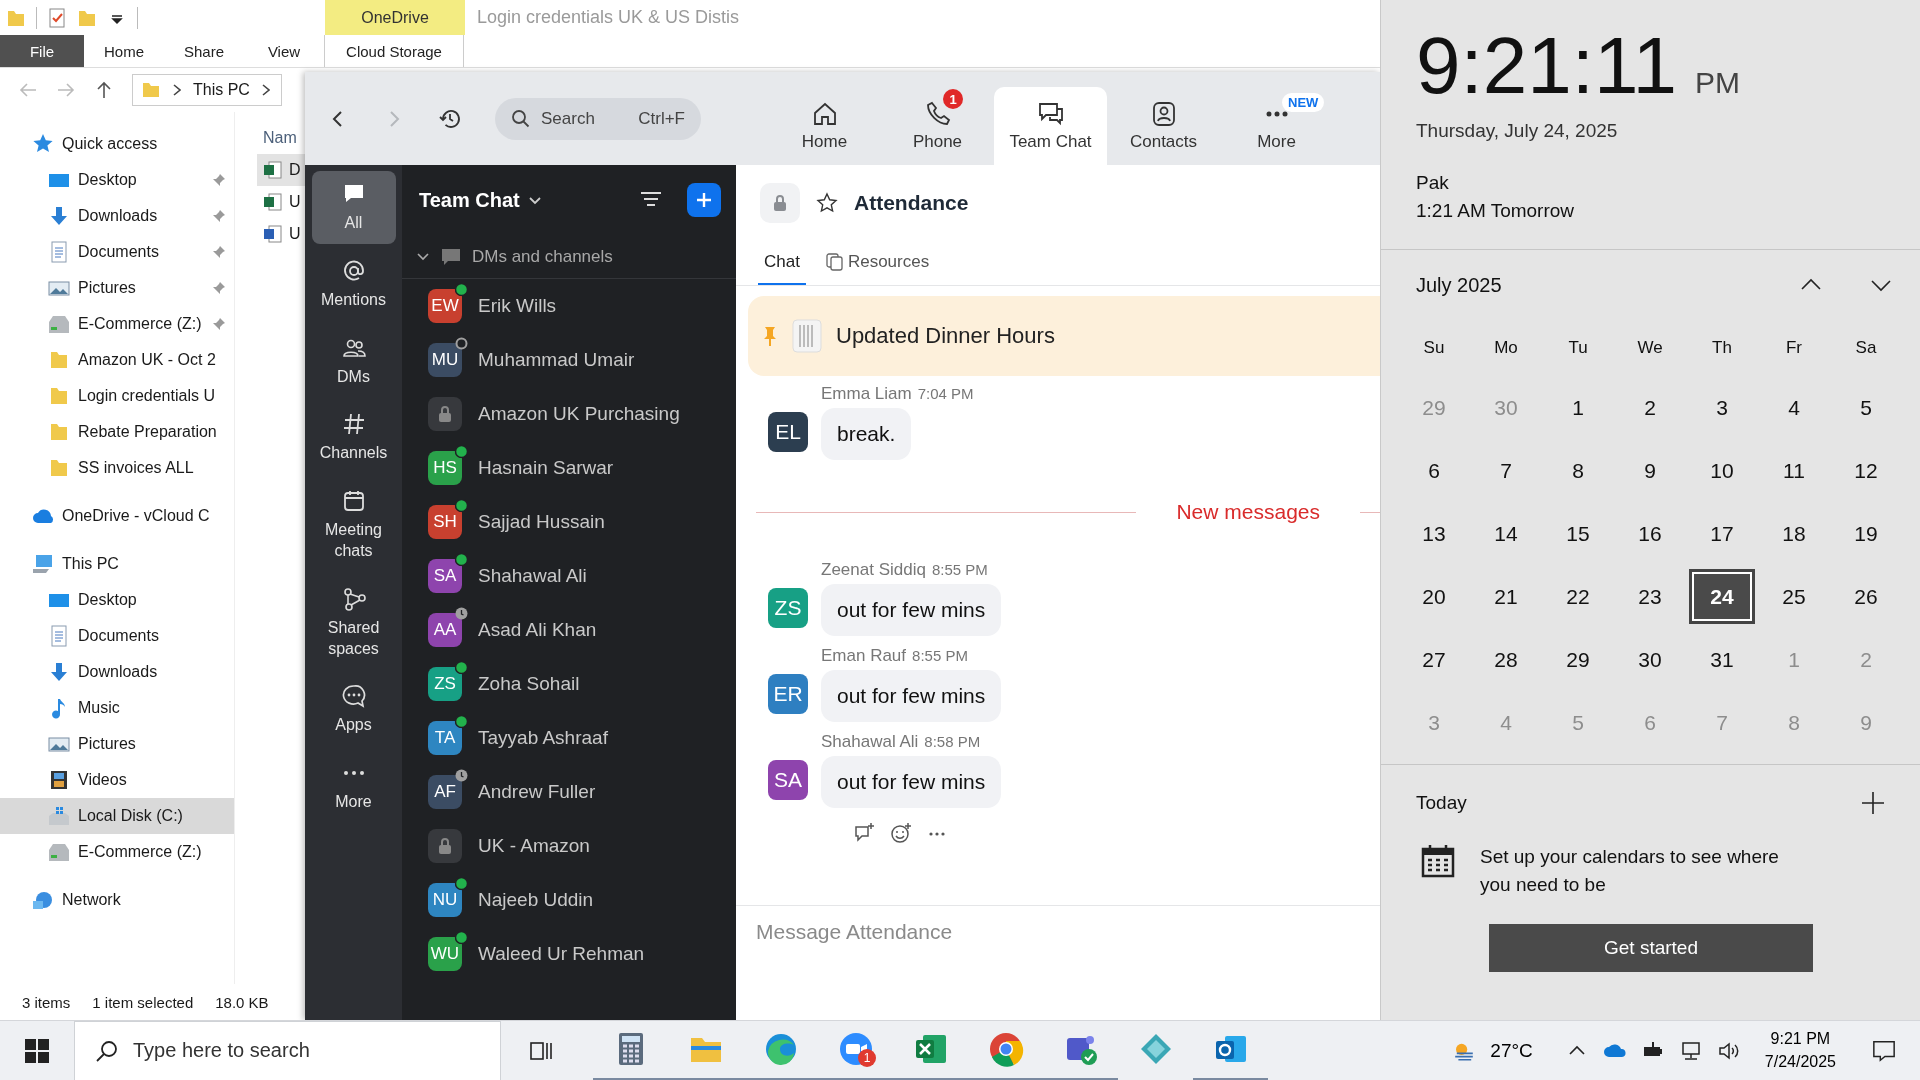 The width and height of the screenshot is (1920, 1080). What do you see at coordinates (1866, 407) in the screenshot?
I see `calendar-day: 5` at bounding box center [1866, 407].